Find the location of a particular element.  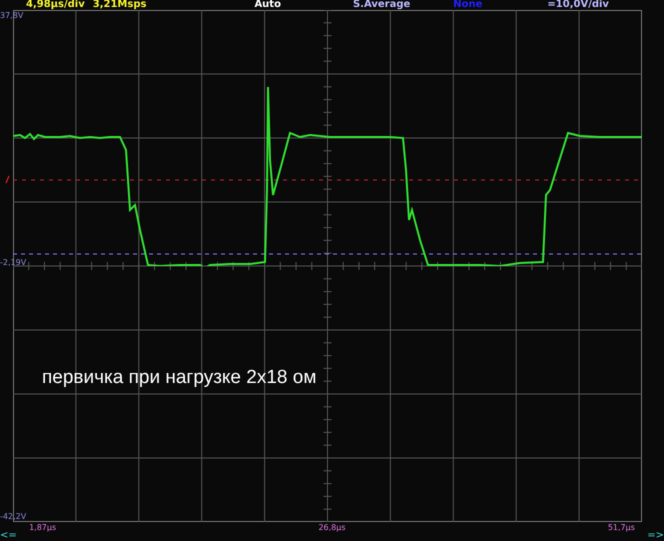

trigger-mode: Auto is located at coordinates (267, 5).